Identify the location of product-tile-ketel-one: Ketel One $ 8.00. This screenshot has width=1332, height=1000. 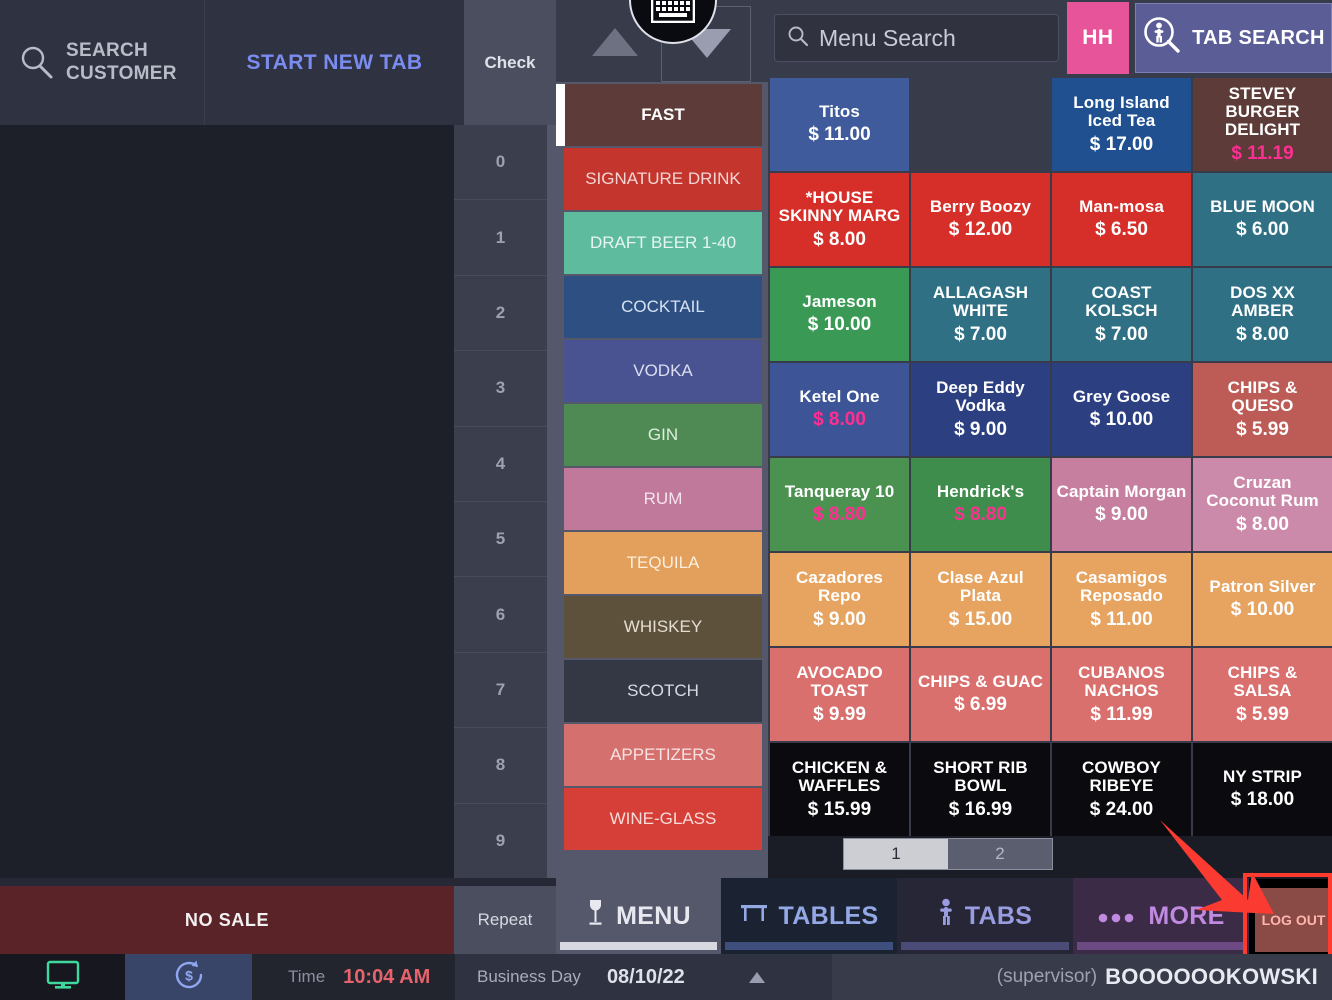
(839, 409).